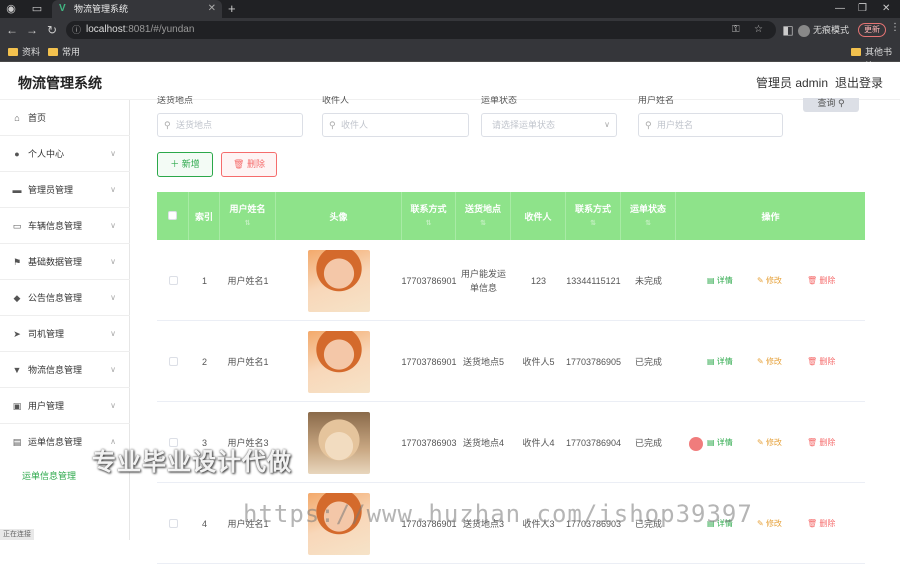  I want to click on user-icon: ●, so click(17, 154).